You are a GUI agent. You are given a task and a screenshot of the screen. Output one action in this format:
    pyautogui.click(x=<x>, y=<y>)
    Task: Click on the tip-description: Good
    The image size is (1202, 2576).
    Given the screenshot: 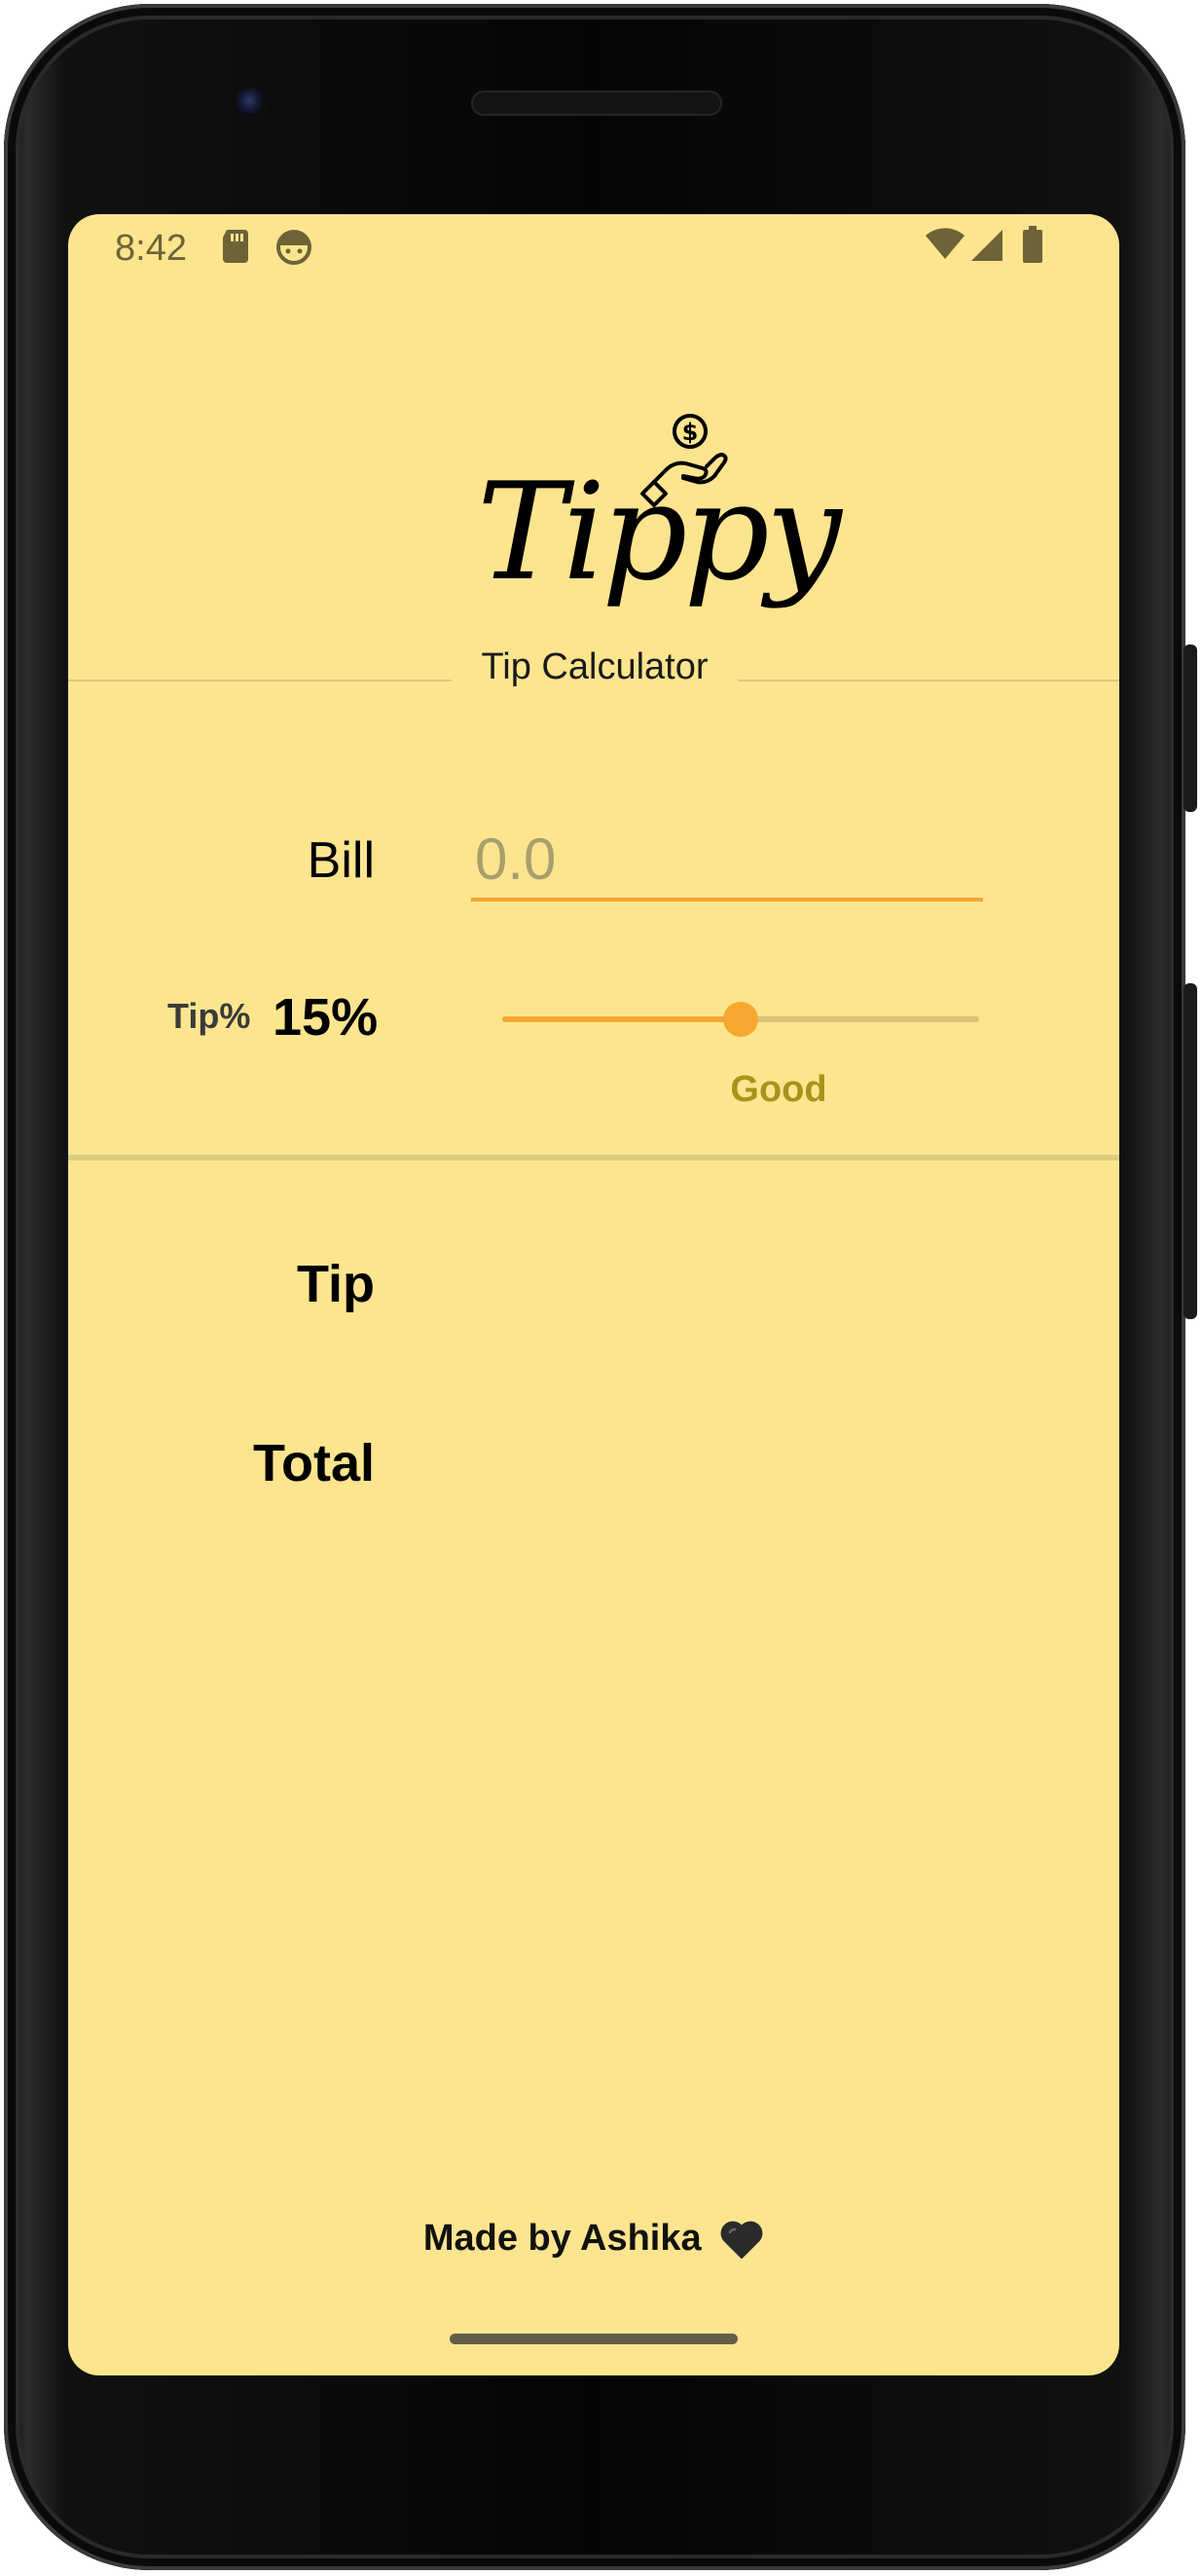 What is the action you would take?
    pyautogui.click(x=778, y=1089)
    